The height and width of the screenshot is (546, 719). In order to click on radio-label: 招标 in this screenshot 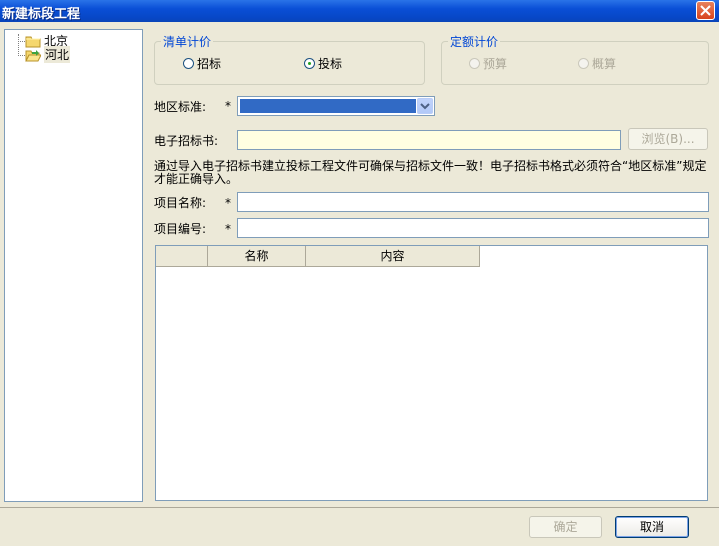, I will do `click(209, 64)`.